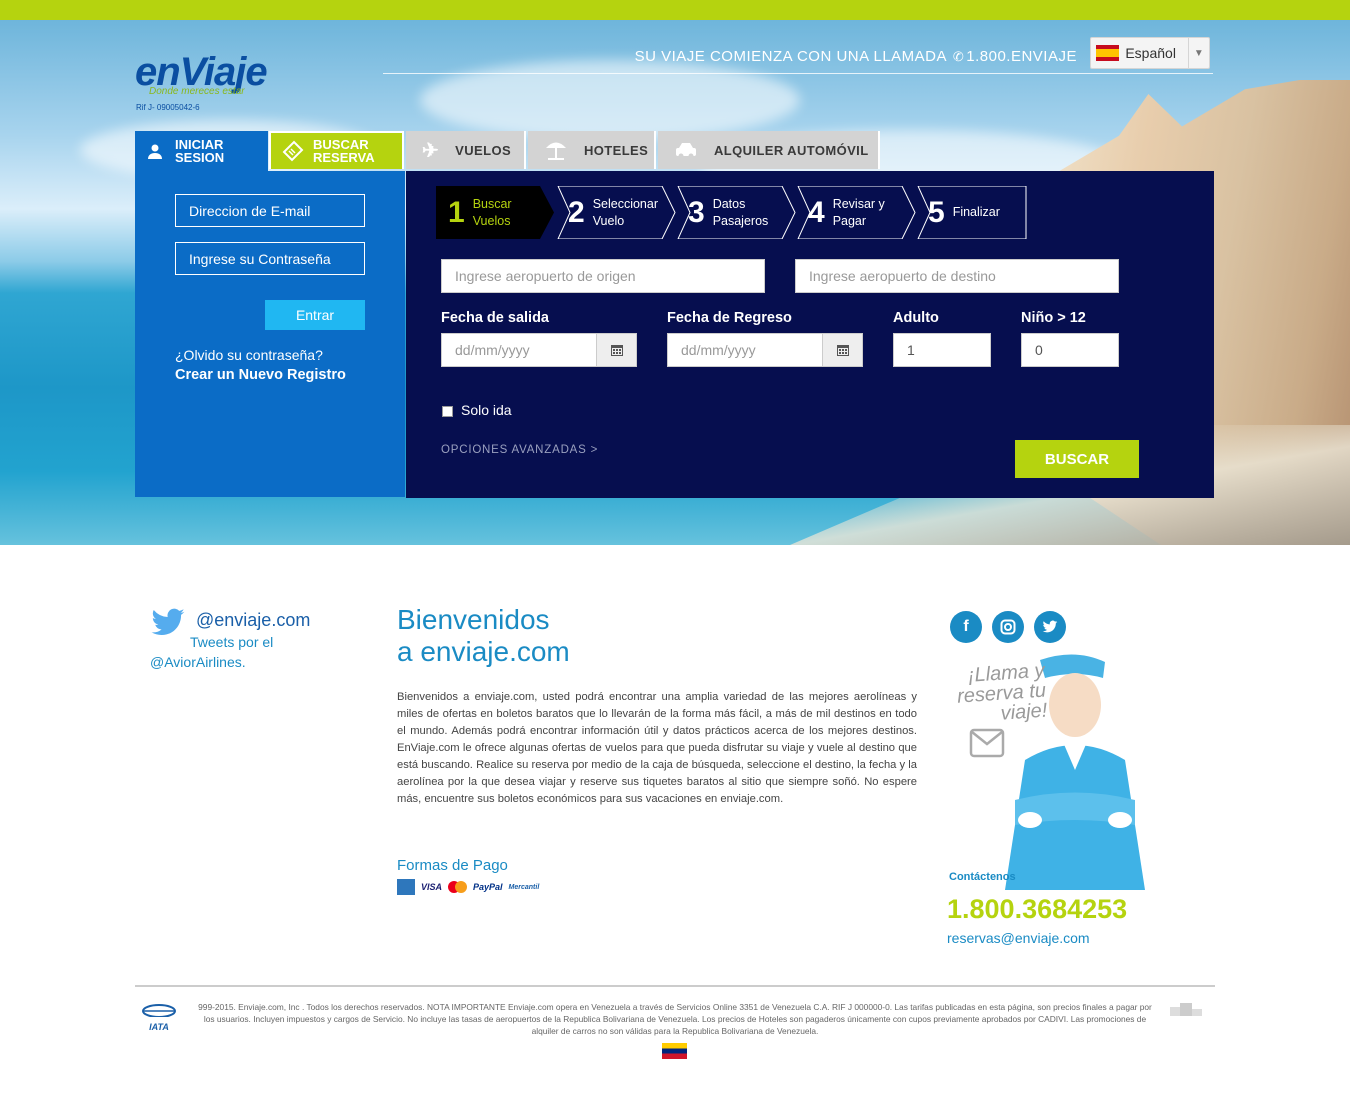 The image size is (1350, 1101). I want to click on contact-email: reservas@enviaje.com, so click(1018, 938).